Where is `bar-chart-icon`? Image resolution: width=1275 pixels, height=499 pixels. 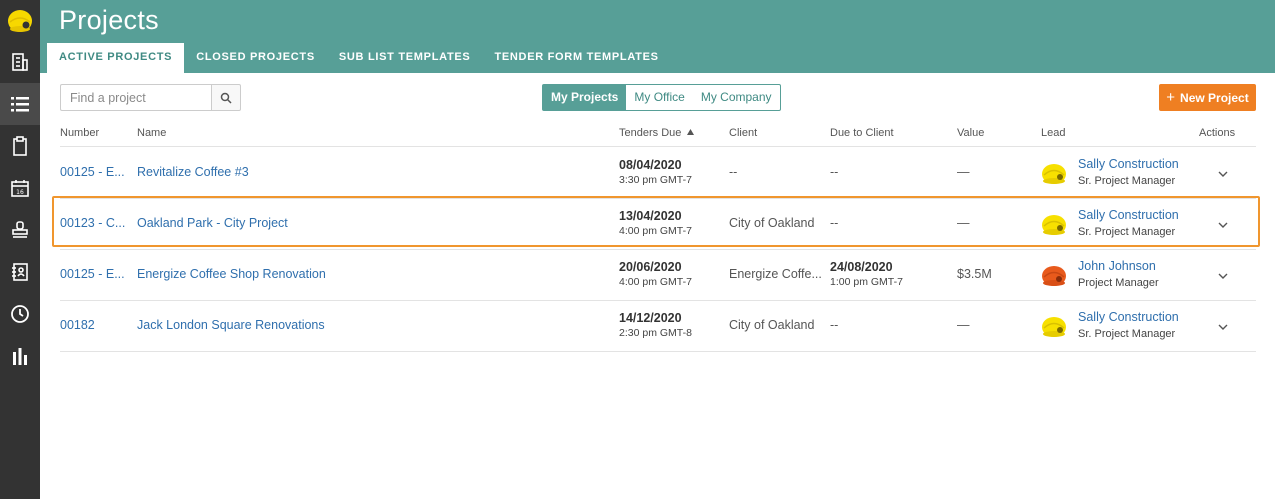 bar-chart-icon is located at coordinates (20, 356).